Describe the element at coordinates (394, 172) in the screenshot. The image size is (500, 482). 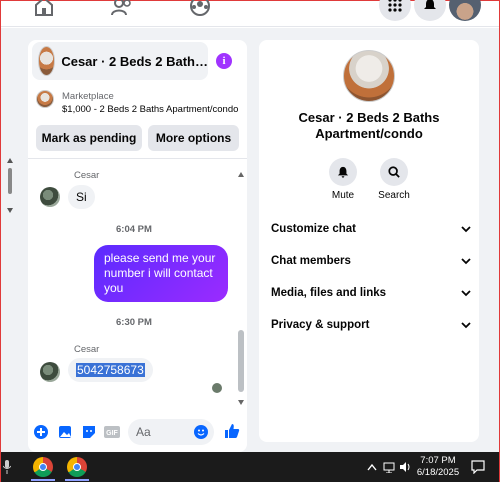
I see `search-icon` at that location.